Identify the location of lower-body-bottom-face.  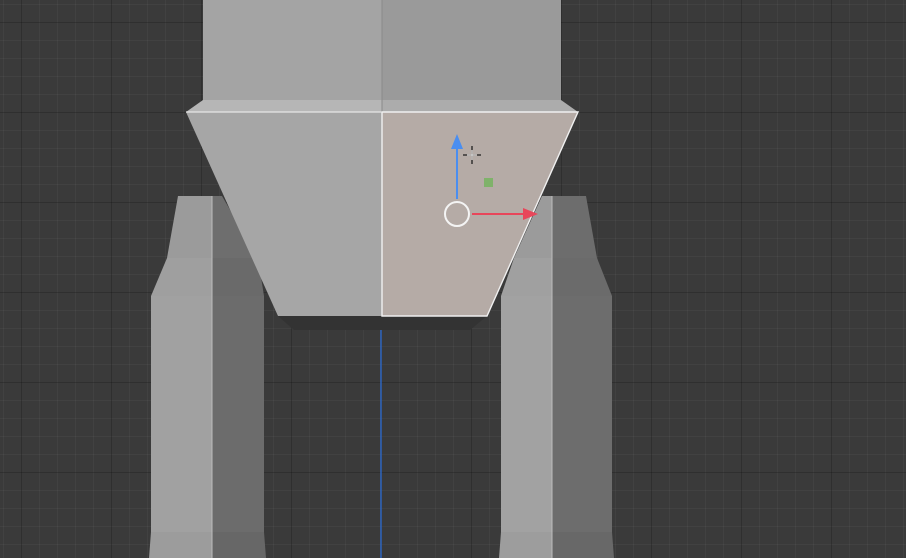
(382, 323).